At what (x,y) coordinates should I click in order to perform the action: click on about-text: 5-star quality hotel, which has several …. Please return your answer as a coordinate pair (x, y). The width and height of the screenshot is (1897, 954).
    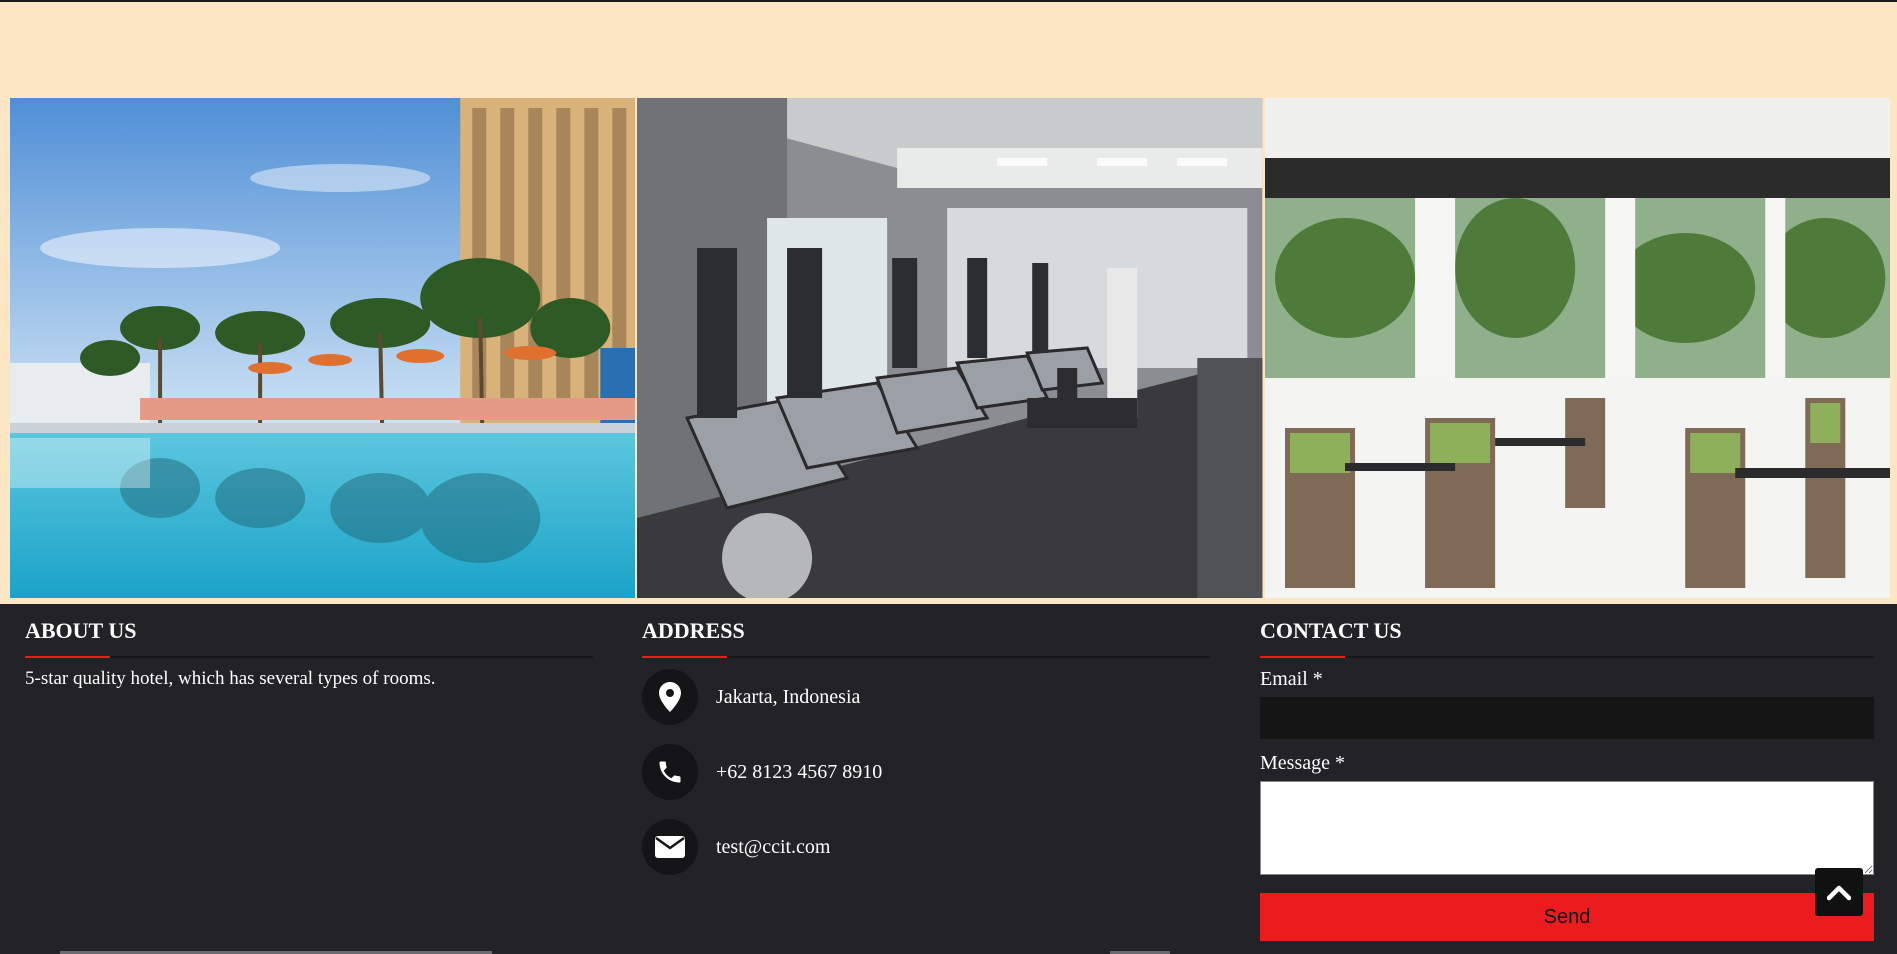
    Looking at the image, I should click on (230, 678).